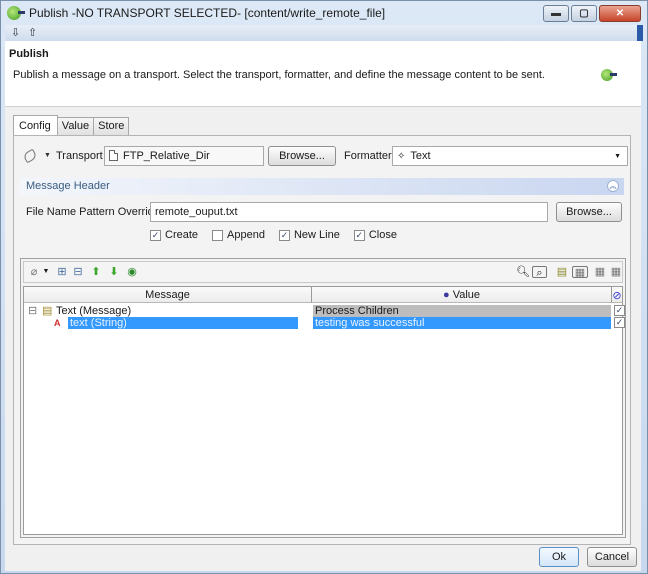 The height and width of the screenshot is (574, 648). What do you see at coordinates (47, 155) in the screenshot?
I see `transport-menu-arrow-icon: ▼` at bounding box center [47, 155].